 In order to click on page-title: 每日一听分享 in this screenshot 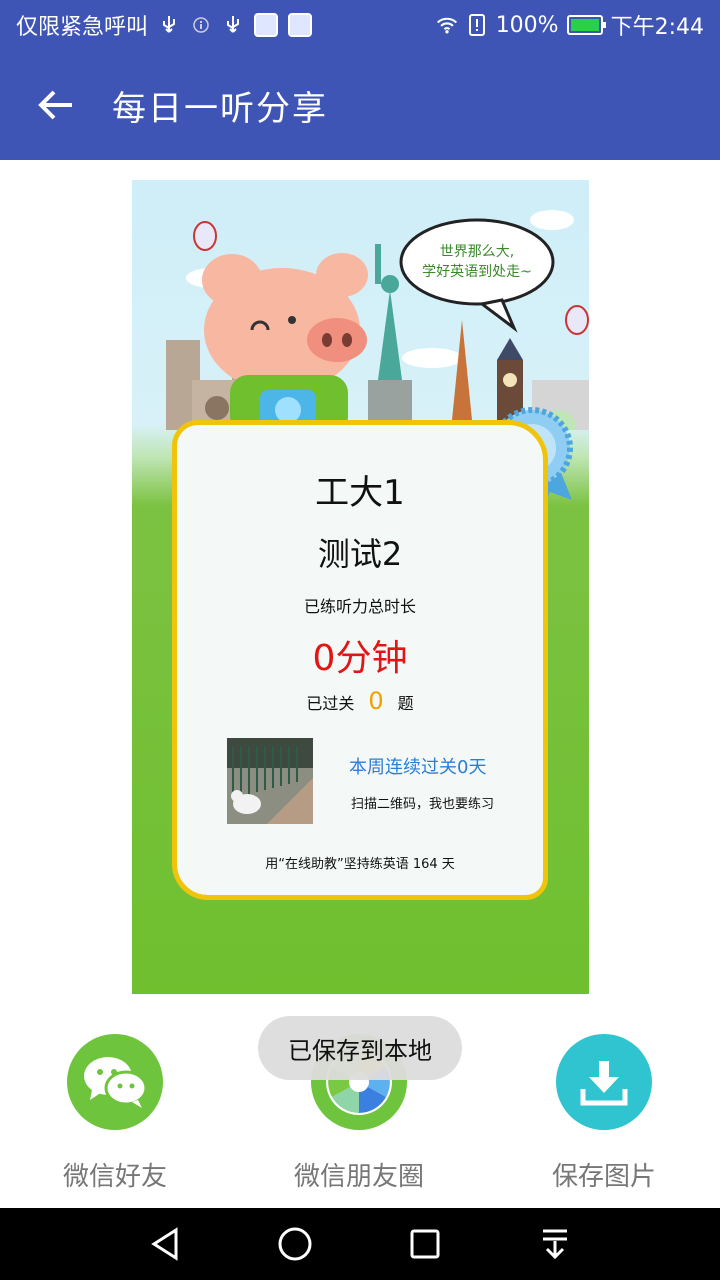, I will do `click(220, 108)`.